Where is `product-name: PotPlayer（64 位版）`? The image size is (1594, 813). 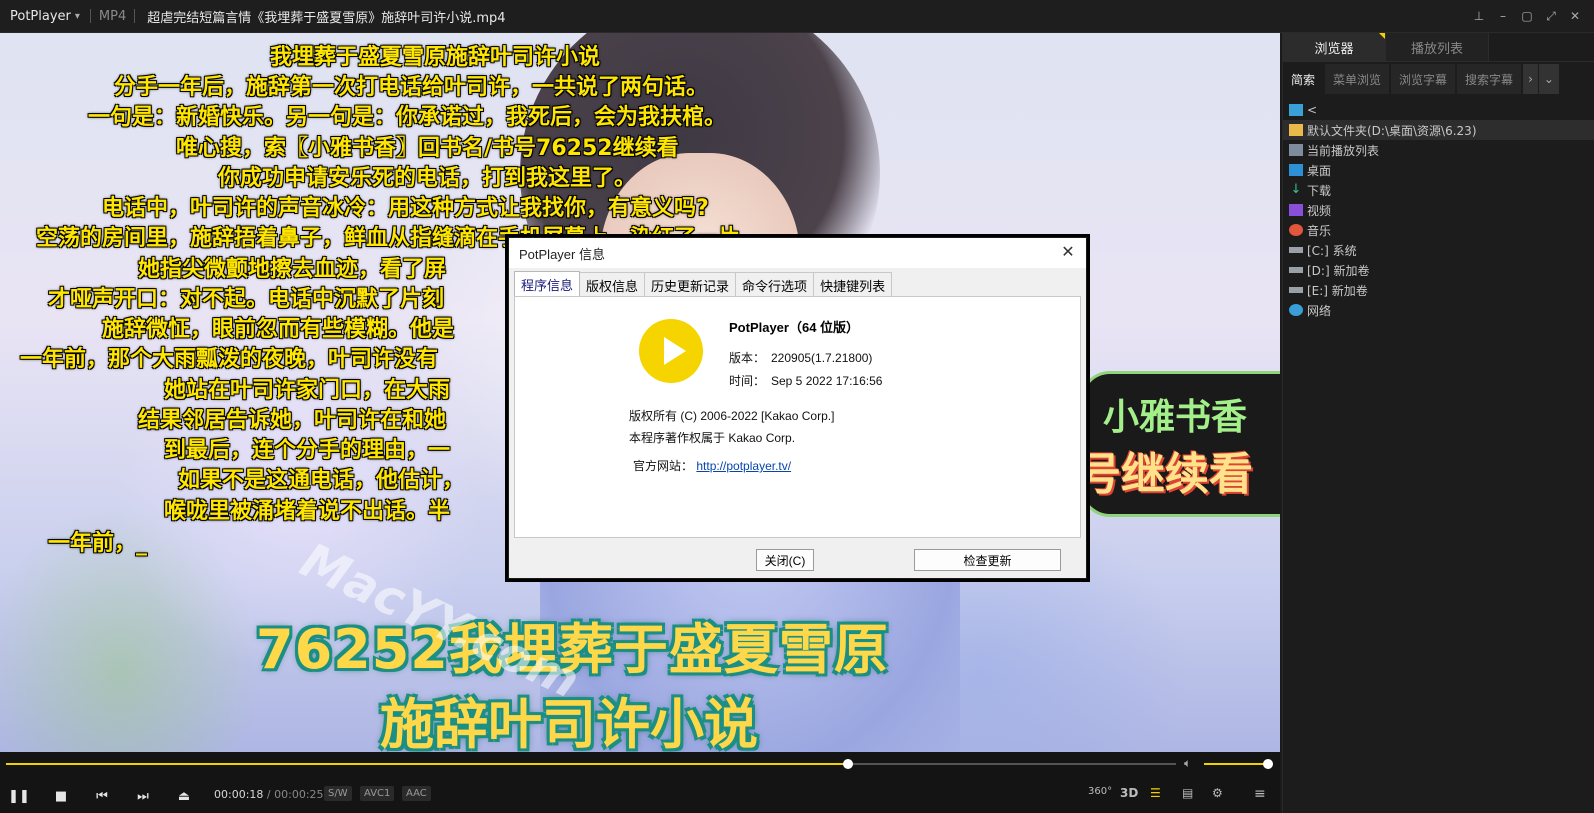 product-name: PotPlayer（64 位版） is located at coordinates (794, 327).